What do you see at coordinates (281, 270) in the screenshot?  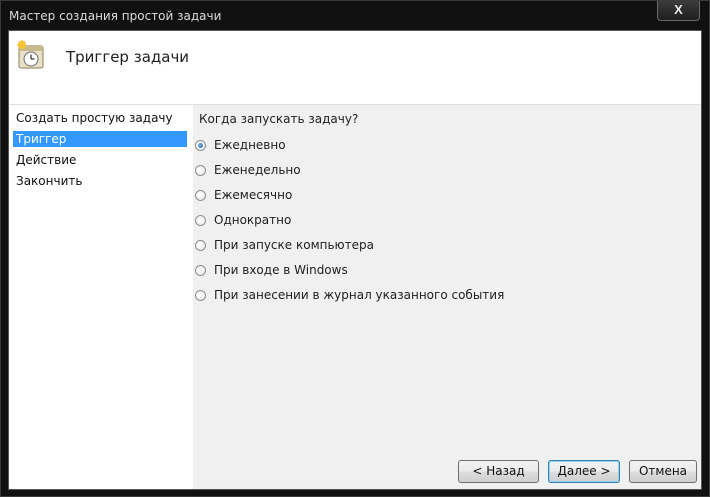 I see `radio-label: При входе в Windows` at bounding box center [281, 270].